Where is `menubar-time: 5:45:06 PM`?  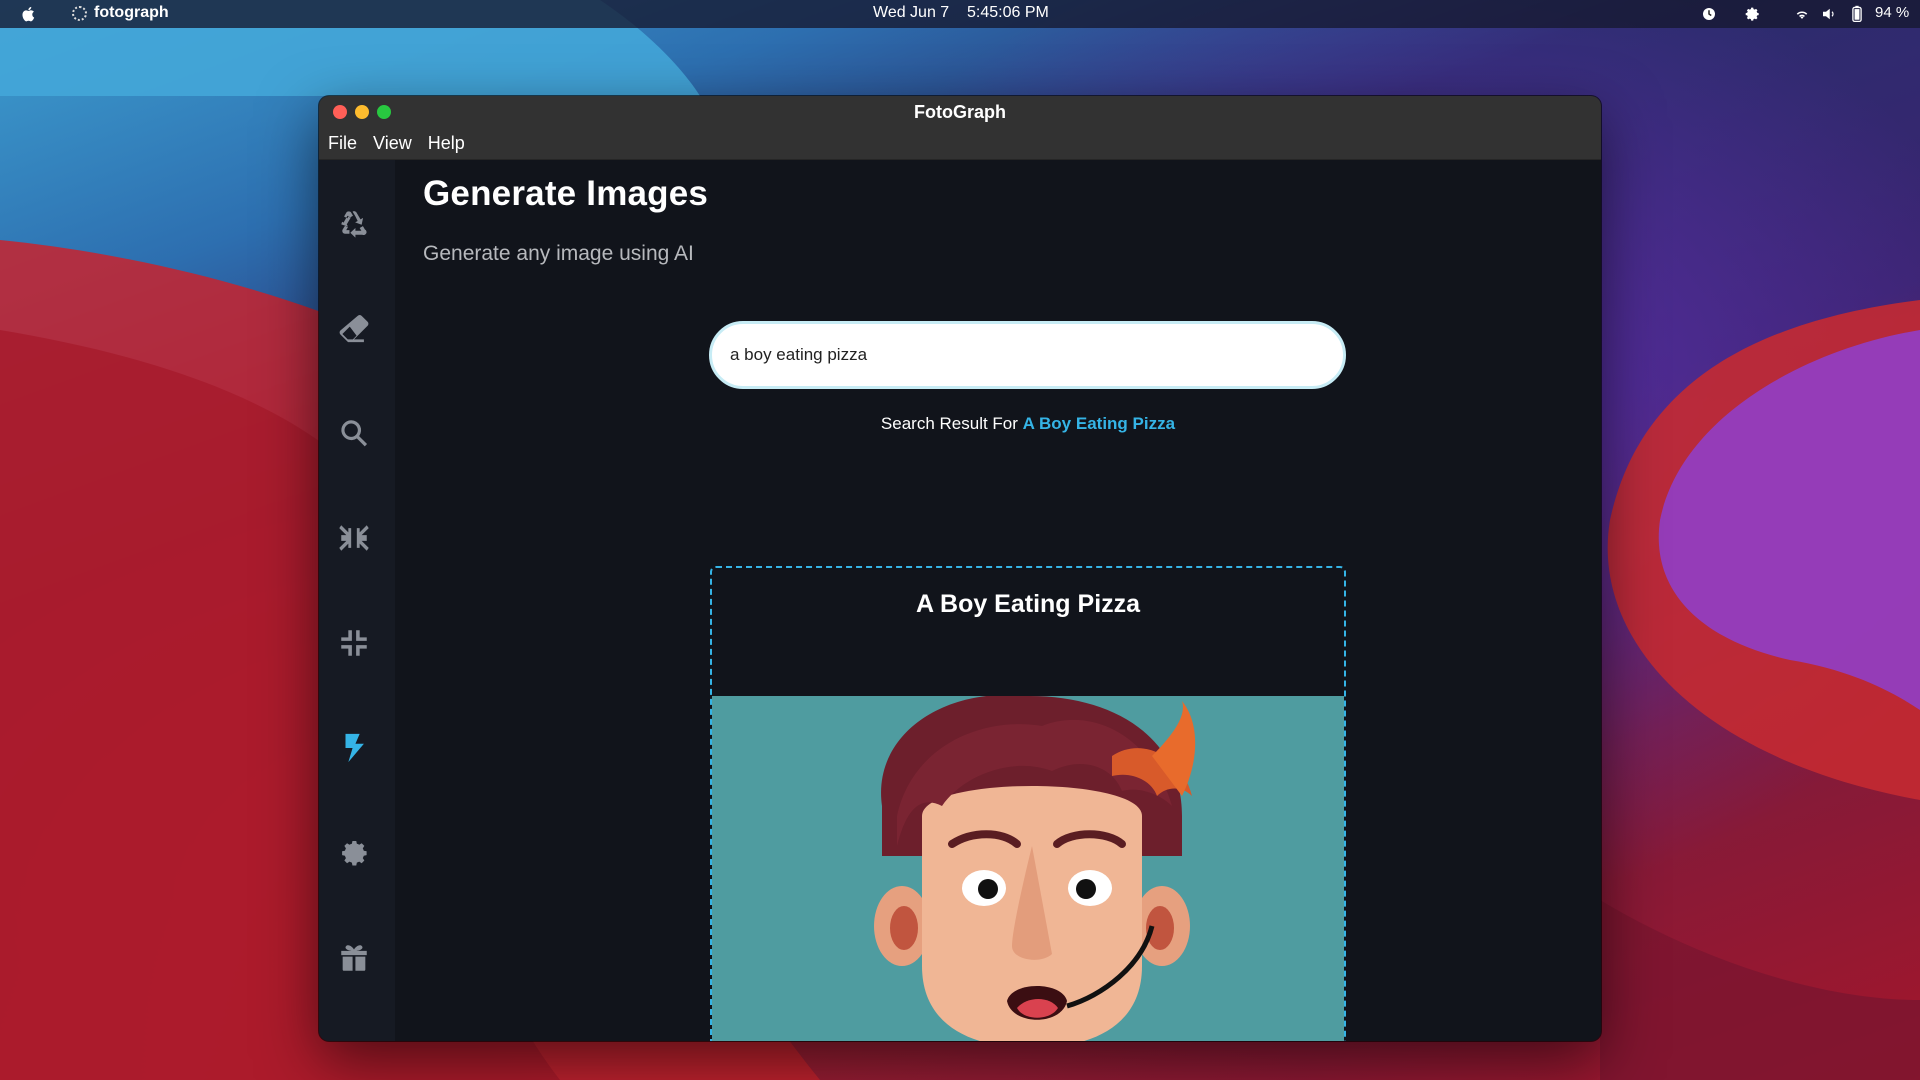 menubar-time: 5:45:06 PM is located at coordinates (1007, 12).